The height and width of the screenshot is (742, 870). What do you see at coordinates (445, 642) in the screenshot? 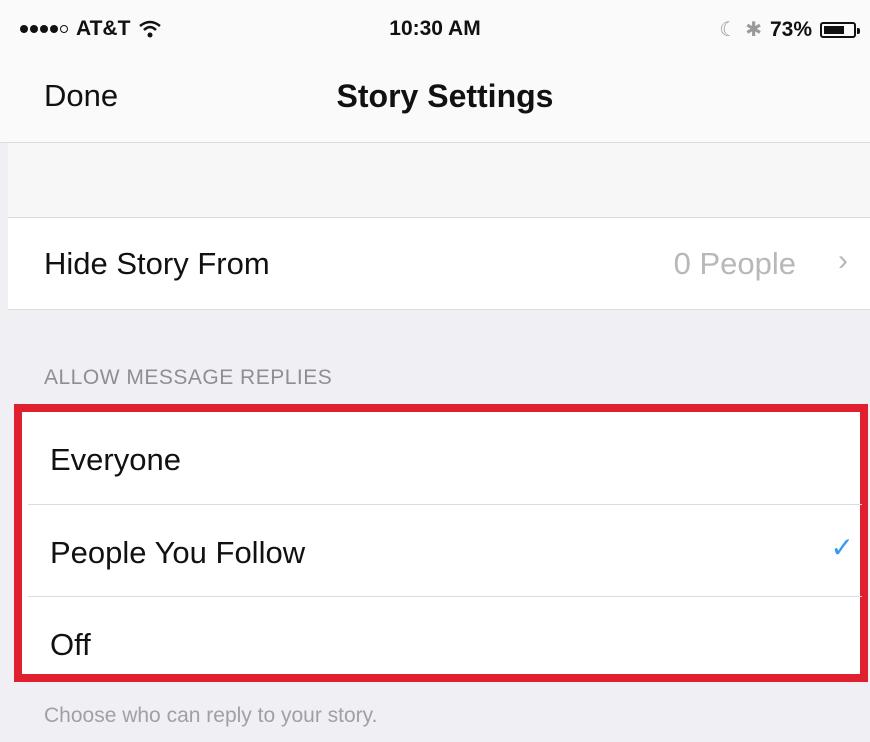
I see `reply-option-off: Off` at bounding box center [445, 642].